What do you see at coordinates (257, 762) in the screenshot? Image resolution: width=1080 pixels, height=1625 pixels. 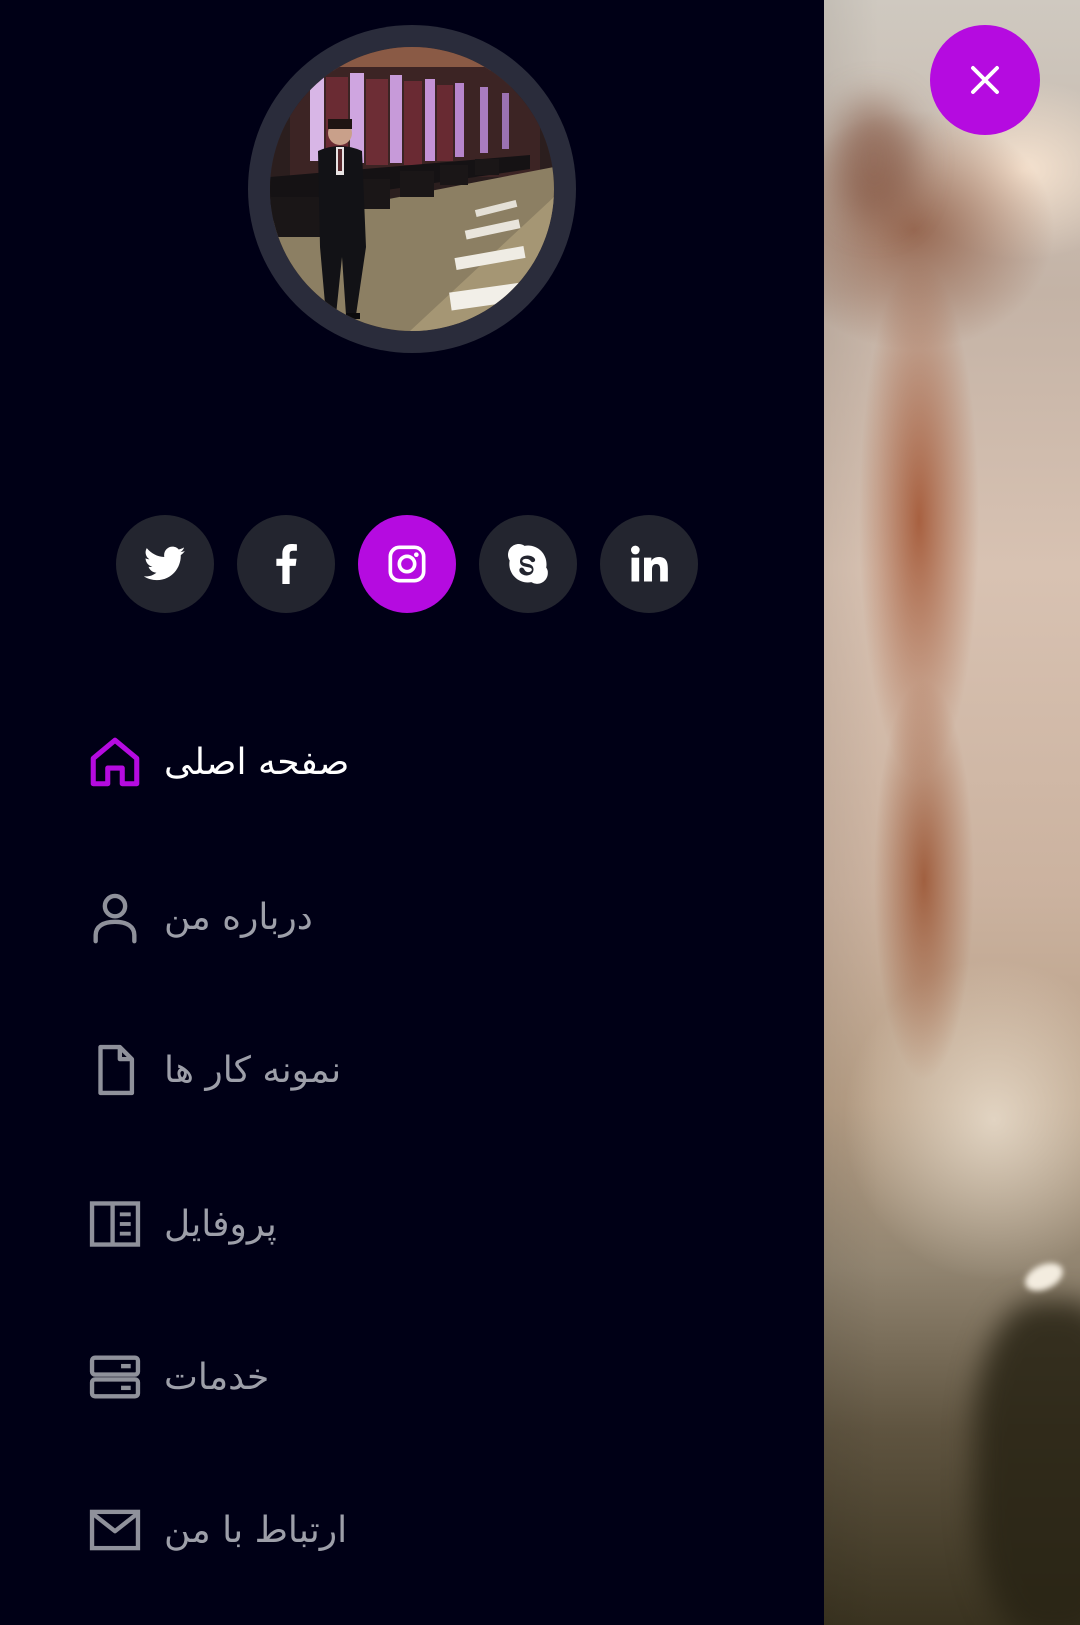 I see `nav-item-label: صفحه اصلی` at bounding box center [257, 762].